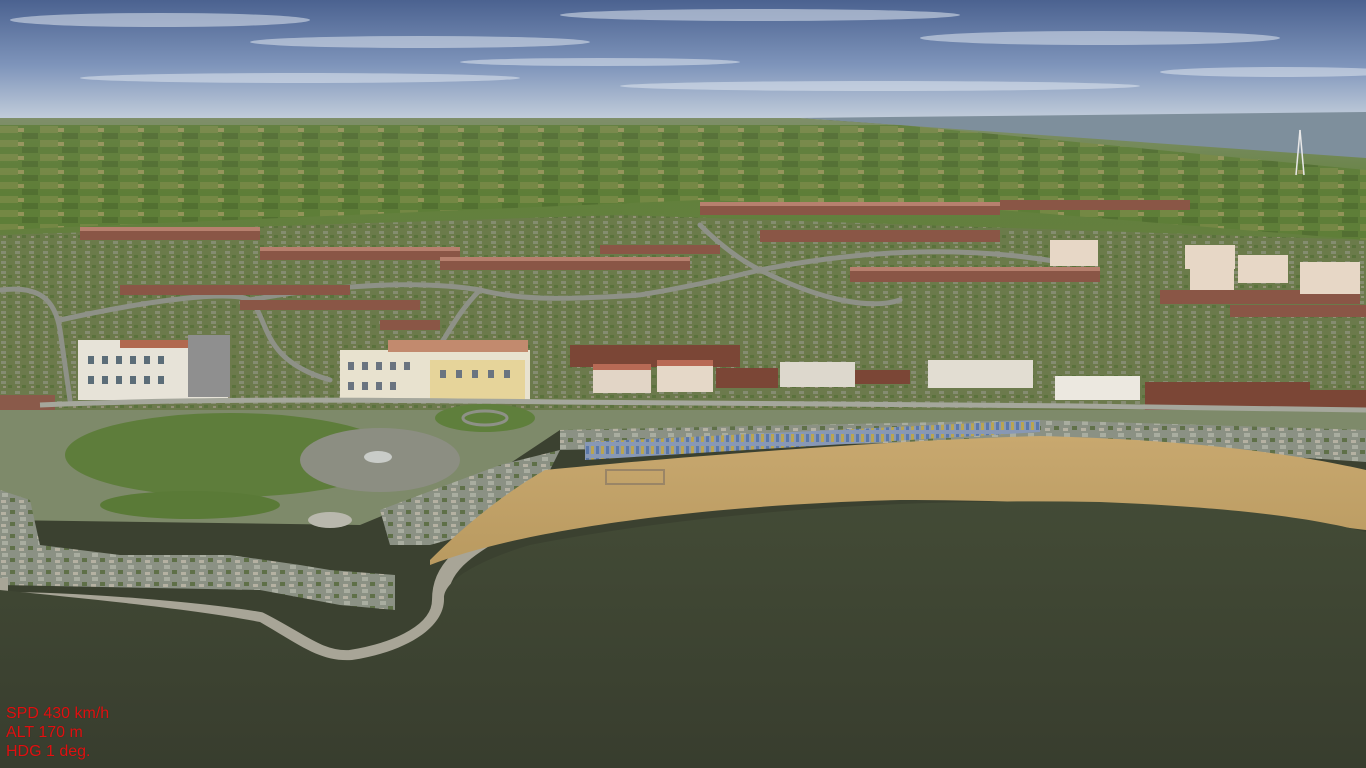  What do you see at coordinates (58, 713) in the screenshot?
I see `speed-readout: SPD 430 km/h` at bounding box center [58, 713].